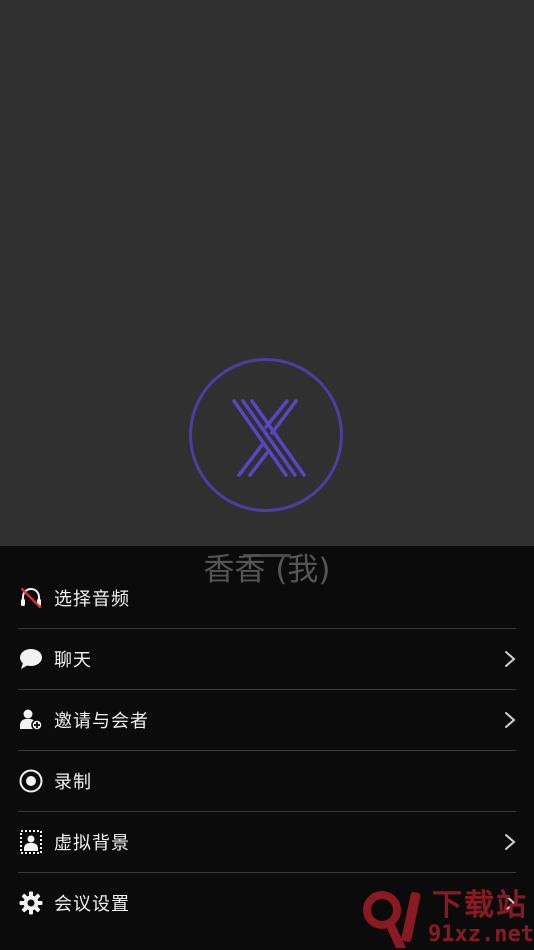 The width and height of the screenshot is (534, 950). What do you see at coordinates (480, 905) in the screenshot?
I see `watermark-text-top: 下载站` at bounding box center [480, 905].